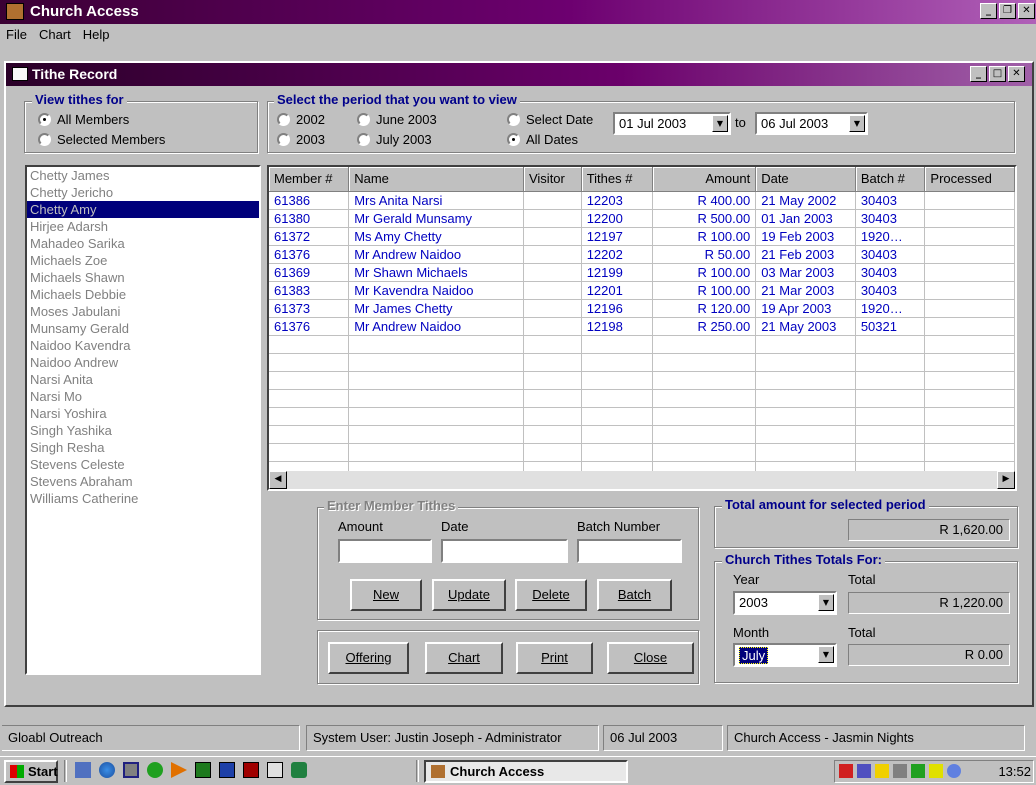 The image size is (1036, 785). What do you see at coordinates (552, 179) in the screenshot?
I see `column-header: Visitor` at bounding box center [552, 179].